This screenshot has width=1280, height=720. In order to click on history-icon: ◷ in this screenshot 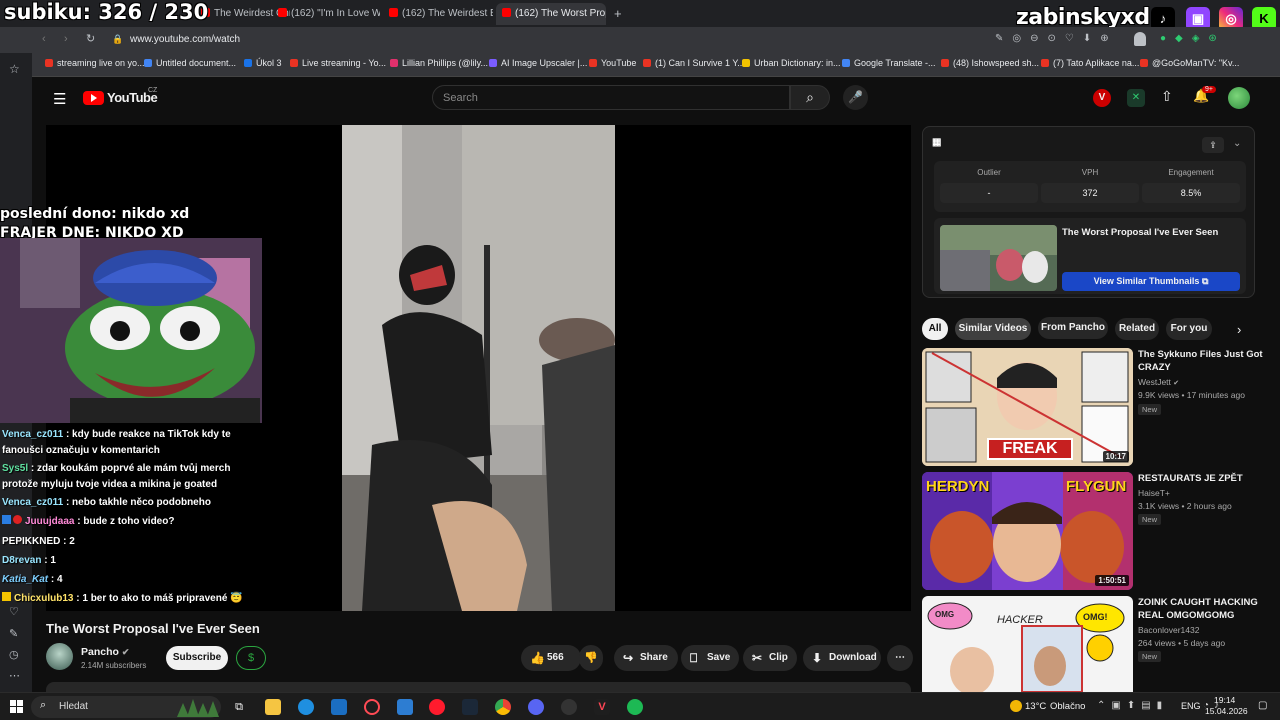, I will do `click(14, 654)`.